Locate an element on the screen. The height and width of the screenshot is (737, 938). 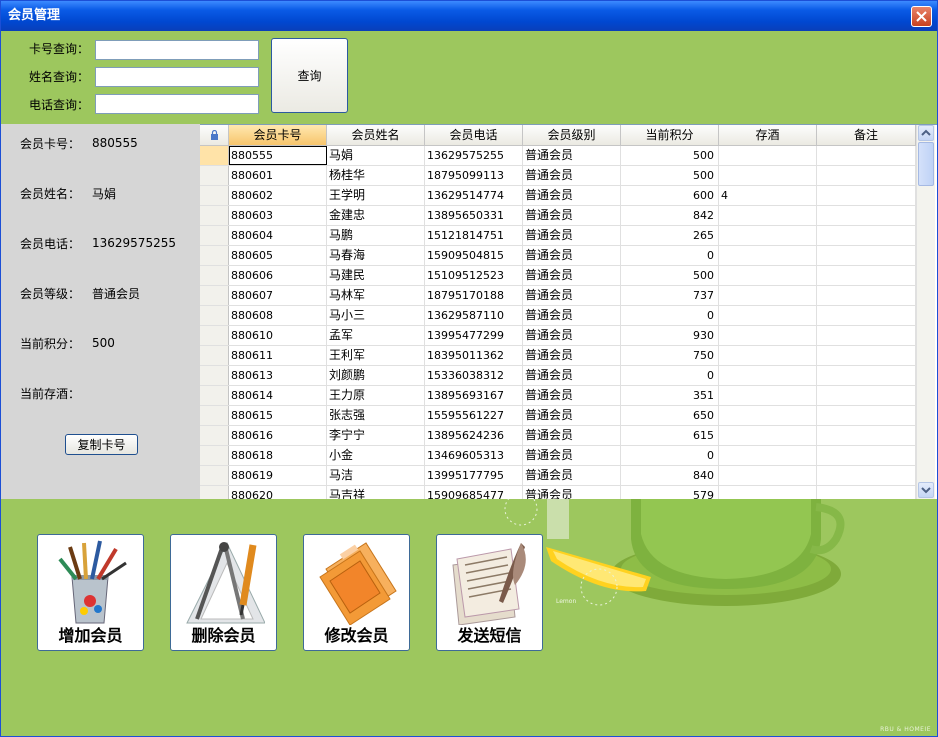
cell-name: 孟军 is located at coordinates (376, 335).